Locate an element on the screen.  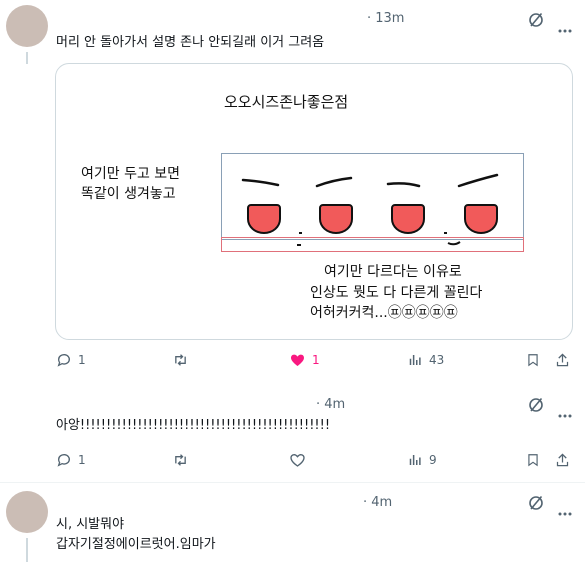
like-count: 1 is located at coordinates (316, 360).